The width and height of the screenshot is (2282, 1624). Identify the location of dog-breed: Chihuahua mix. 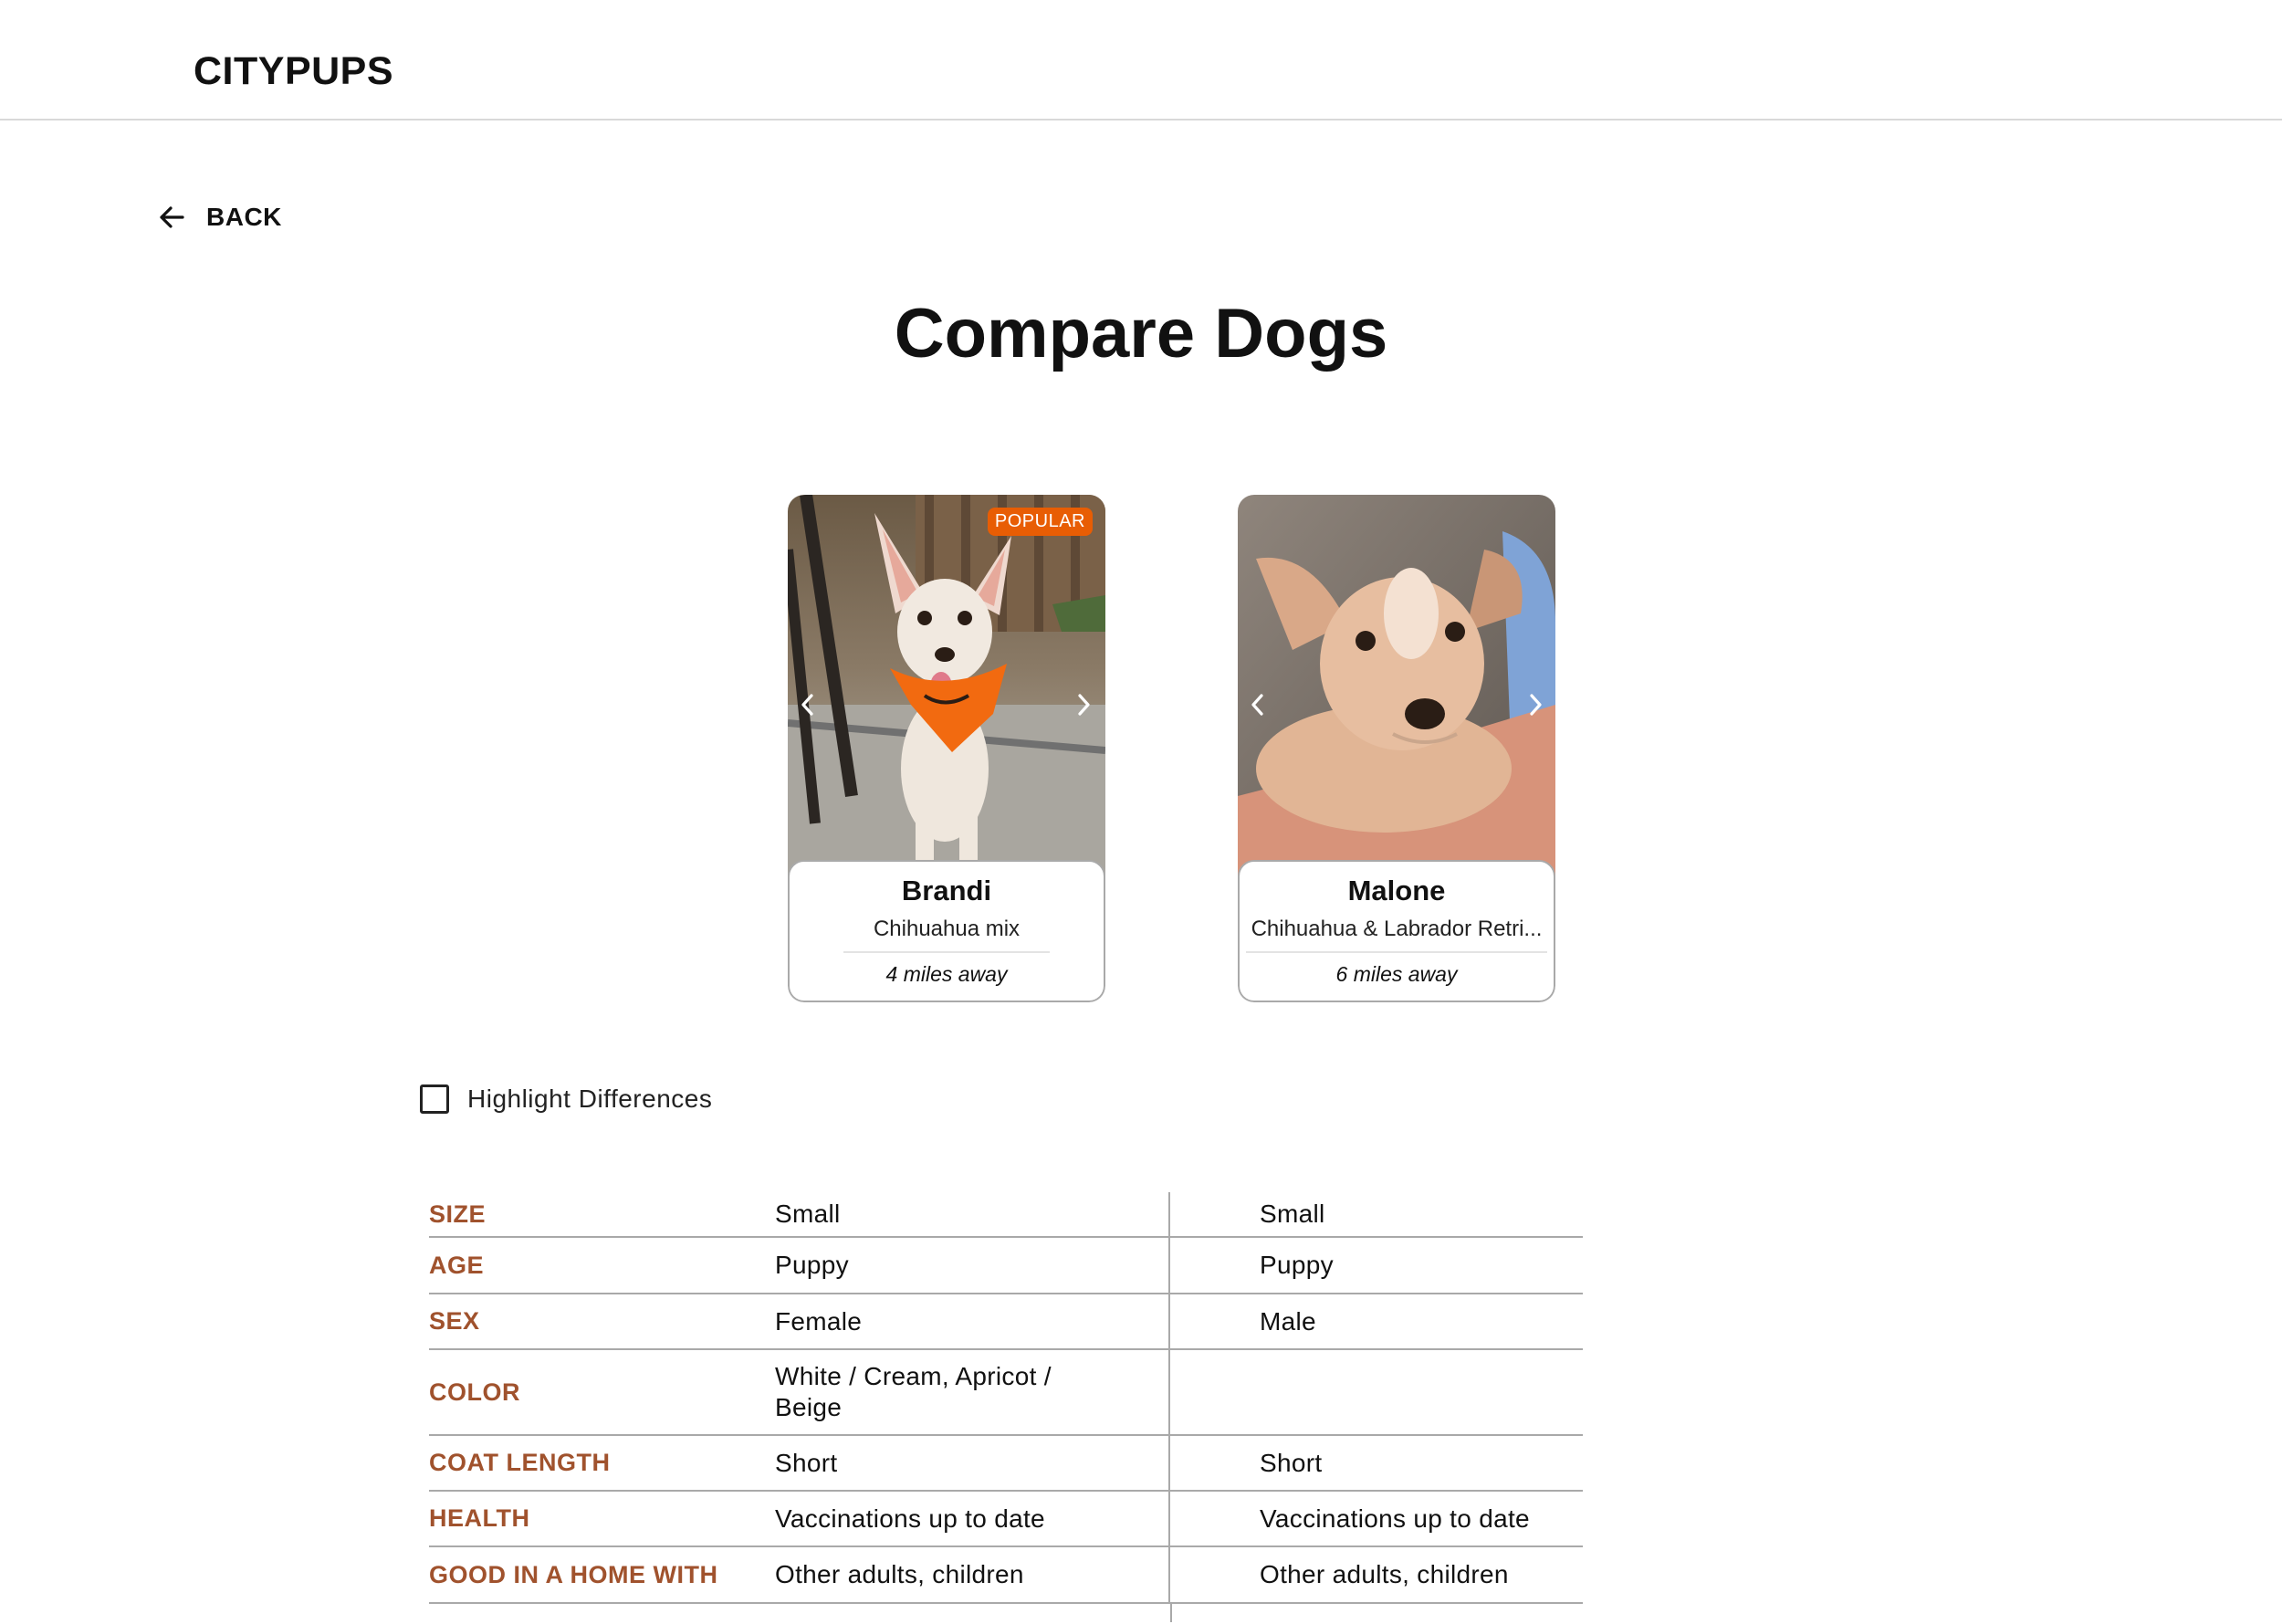
(947, 929).